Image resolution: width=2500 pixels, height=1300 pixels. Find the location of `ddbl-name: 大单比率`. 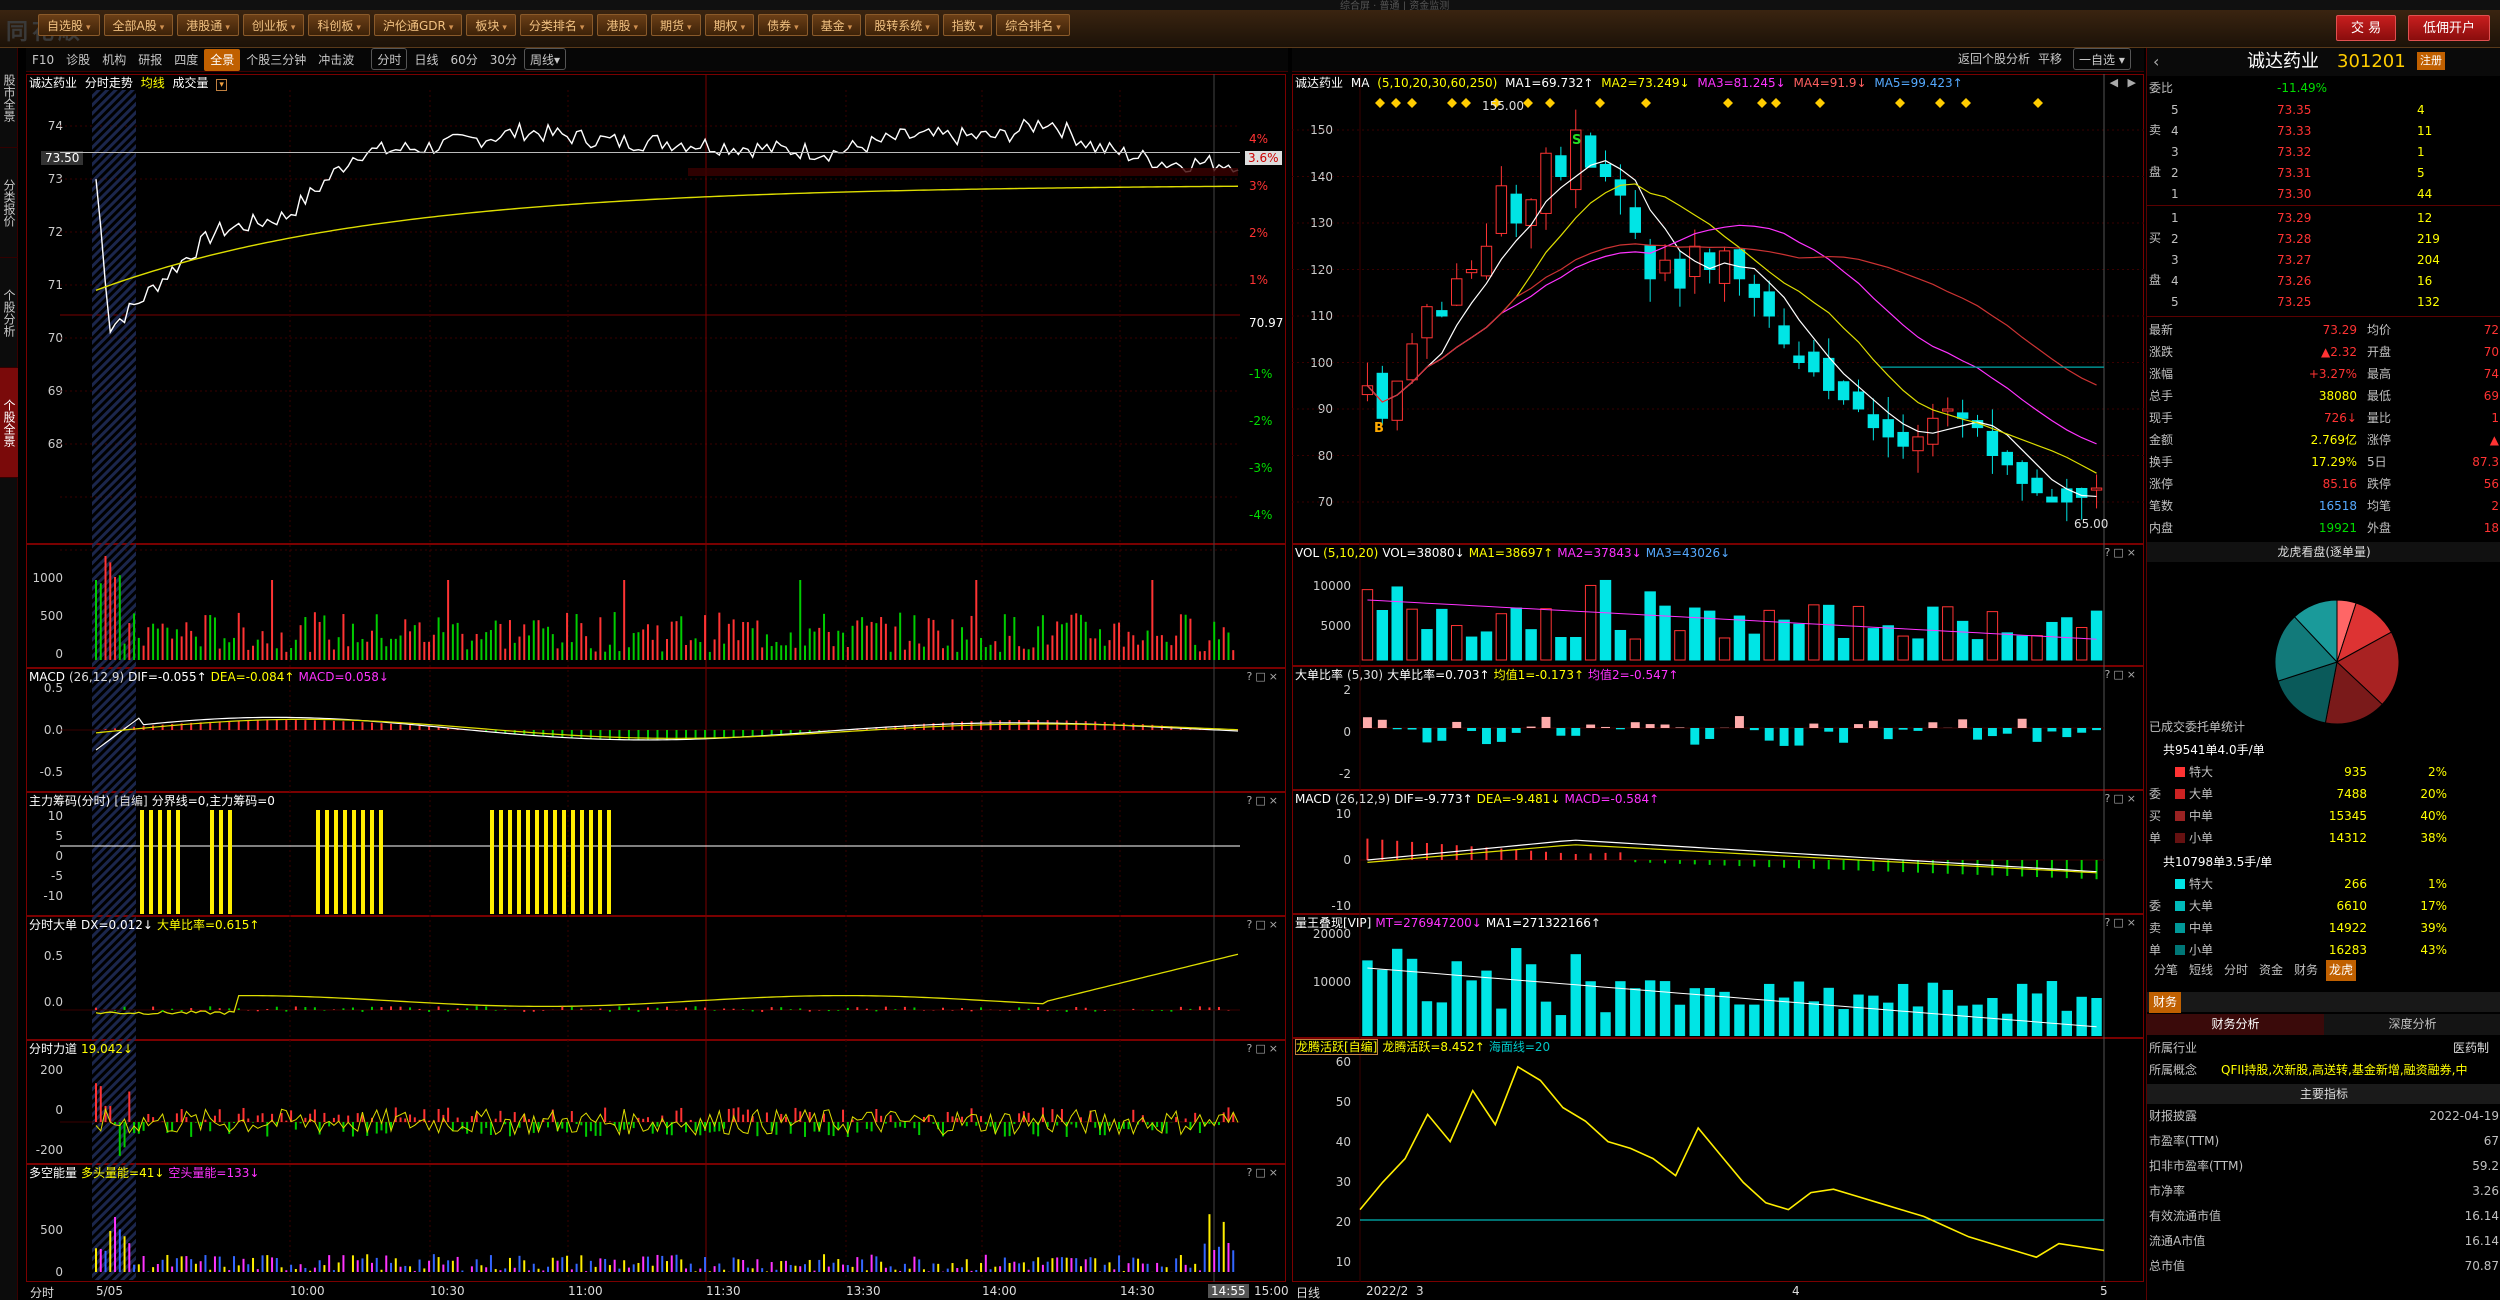

ddbl-name: 大单比率 is located at coordinates (1319, 675).